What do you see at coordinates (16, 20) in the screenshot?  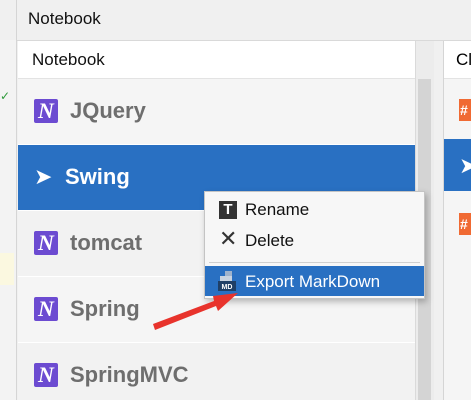 I see `title-divider` at bounding box center [16, 20].